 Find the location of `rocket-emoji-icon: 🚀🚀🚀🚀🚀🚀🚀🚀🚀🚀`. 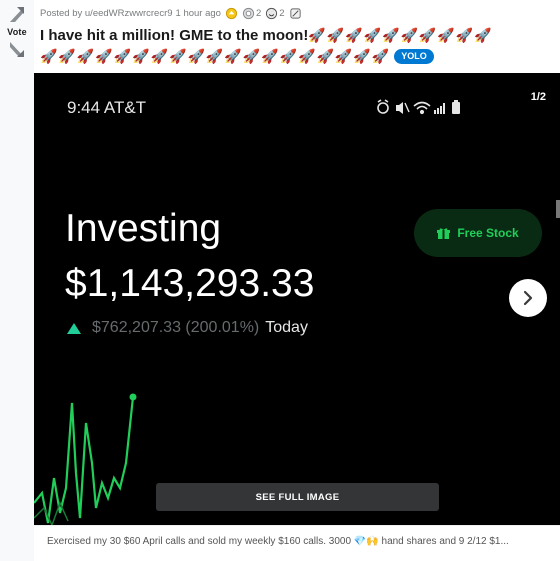

rocket-emoji-icon: 🚀🚀🚀🚀🚀🚀🚀🚀🚀🚀 is located at coordinates (400, 35).